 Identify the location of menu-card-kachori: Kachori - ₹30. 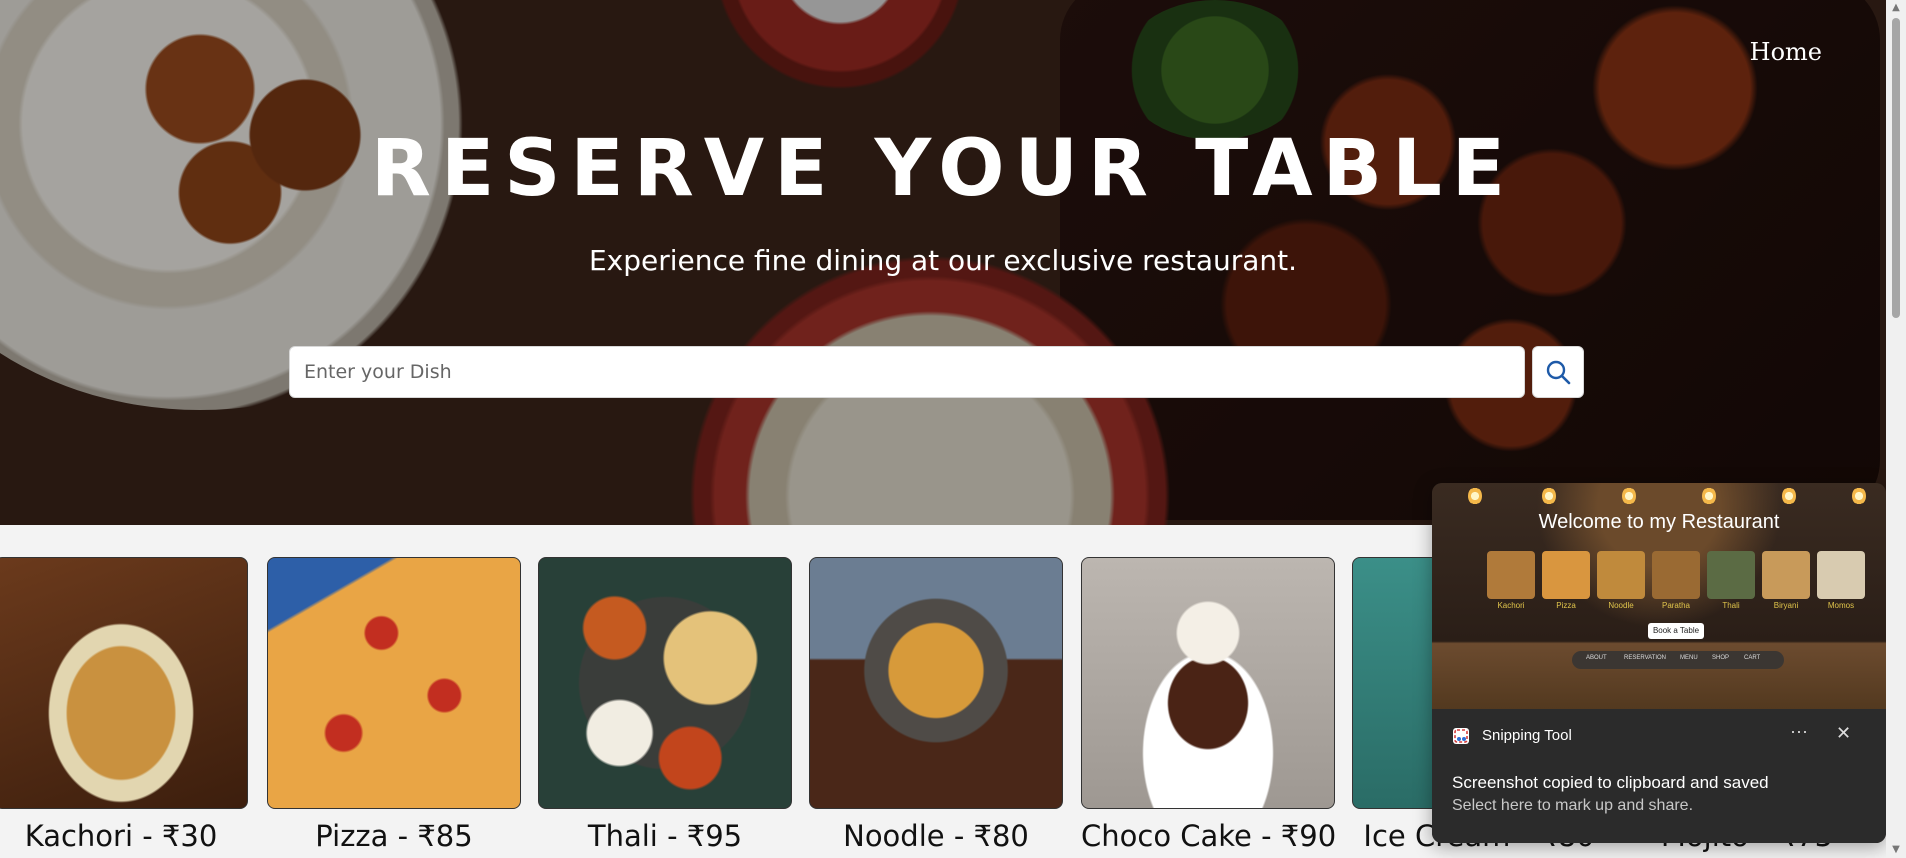
(124, 705).